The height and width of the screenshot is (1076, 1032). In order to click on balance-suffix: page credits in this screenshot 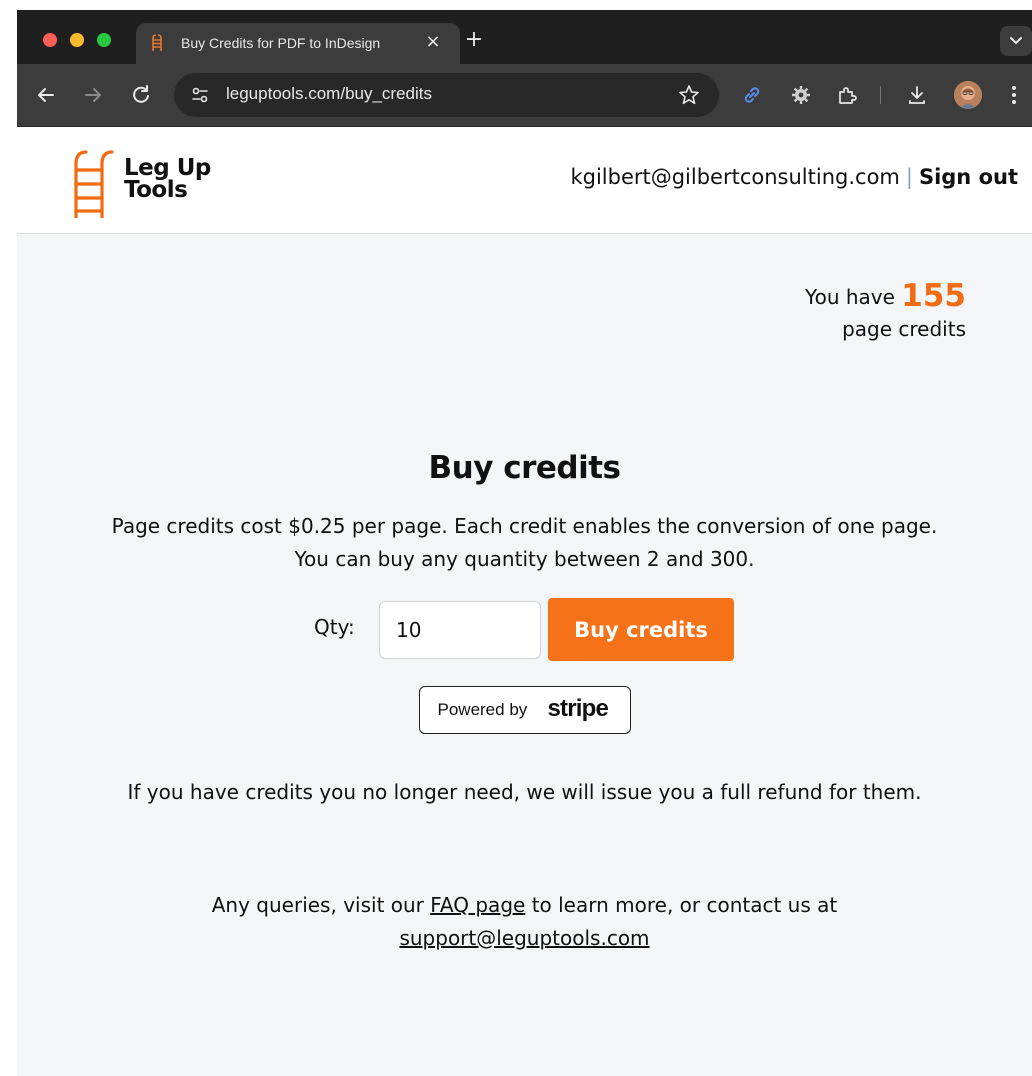, I will do `click(904, 329)`.